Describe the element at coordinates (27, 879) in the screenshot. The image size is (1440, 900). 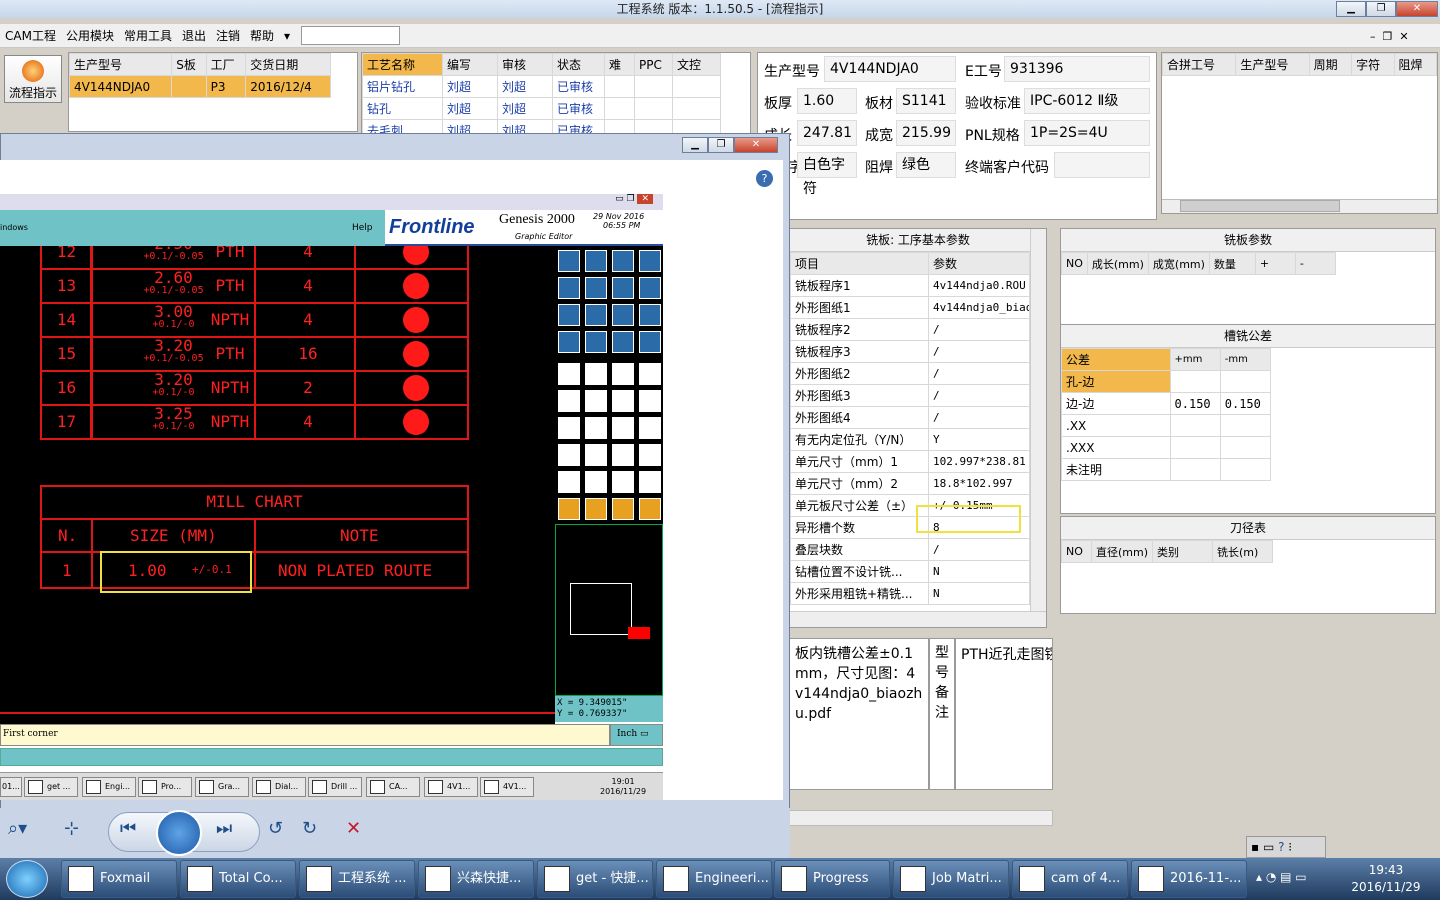
I see `start-button` at that location.